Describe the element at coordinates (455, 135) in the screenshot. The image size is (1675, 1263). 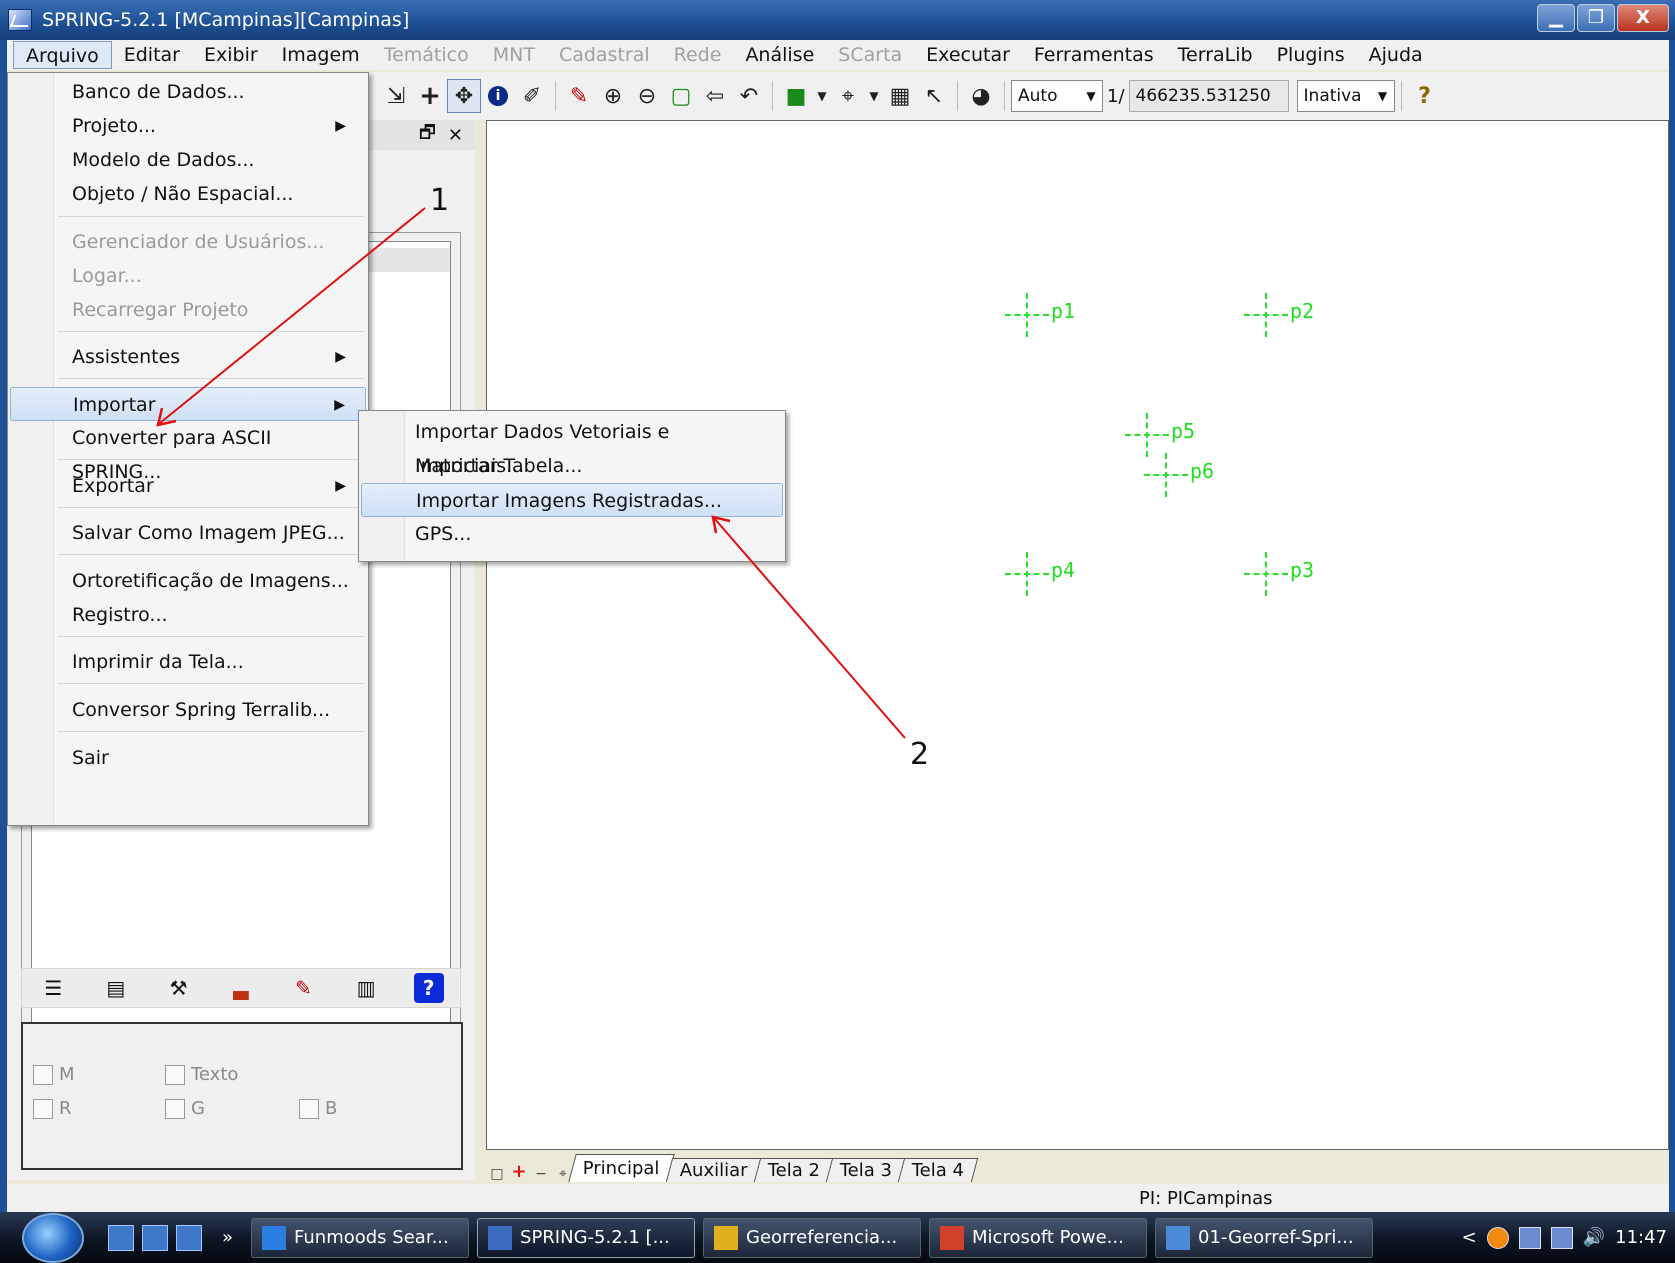
I see `close-panel-icon: ✕` at that location.